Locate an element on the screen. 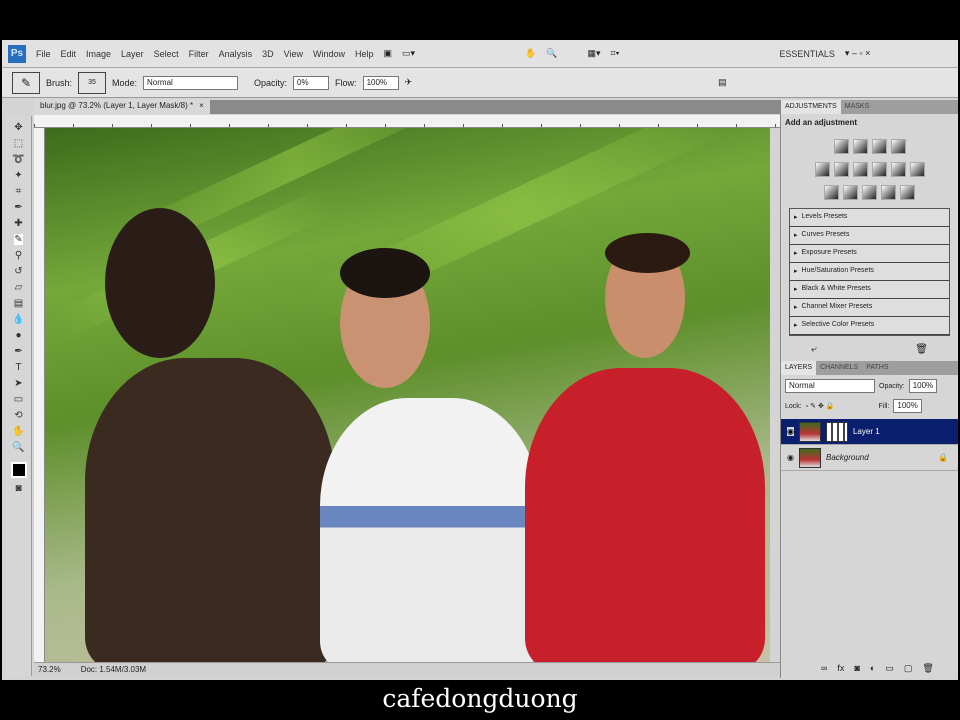 This screenshot has width=960, height=720. gradient-map-icon is located at coordinates (888, 192).